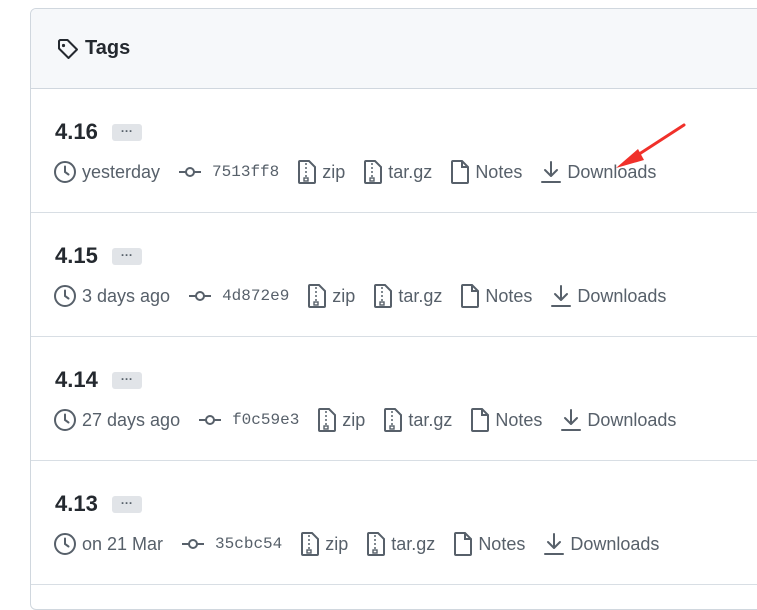 The height and width of the screenshot is (610, 757). I want to click on commit-link: 7513ff8, so click(228, 172).